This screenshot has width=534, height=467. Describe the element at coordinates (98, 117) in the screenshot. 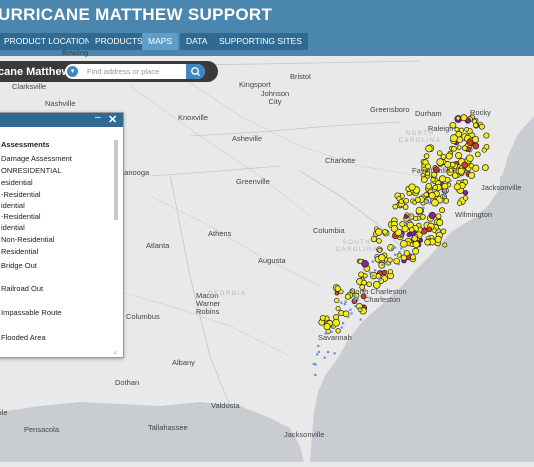

I see `minimize-icon: –` at that location.